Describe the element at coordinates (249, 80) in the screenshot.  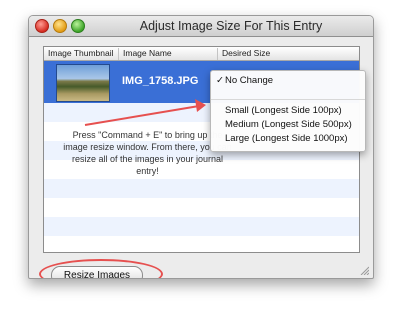
I see `menu-item-label: No Change` at that location.